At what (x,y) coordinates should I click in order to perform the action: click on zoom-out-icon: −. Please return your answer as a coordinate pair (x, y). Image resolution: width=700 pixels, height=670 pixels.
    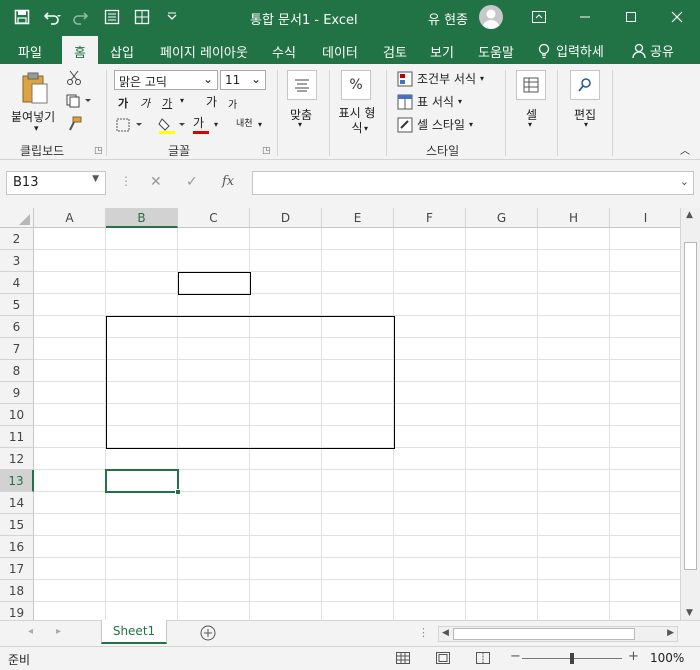
    Looking at the image, I should click on (515, 656).